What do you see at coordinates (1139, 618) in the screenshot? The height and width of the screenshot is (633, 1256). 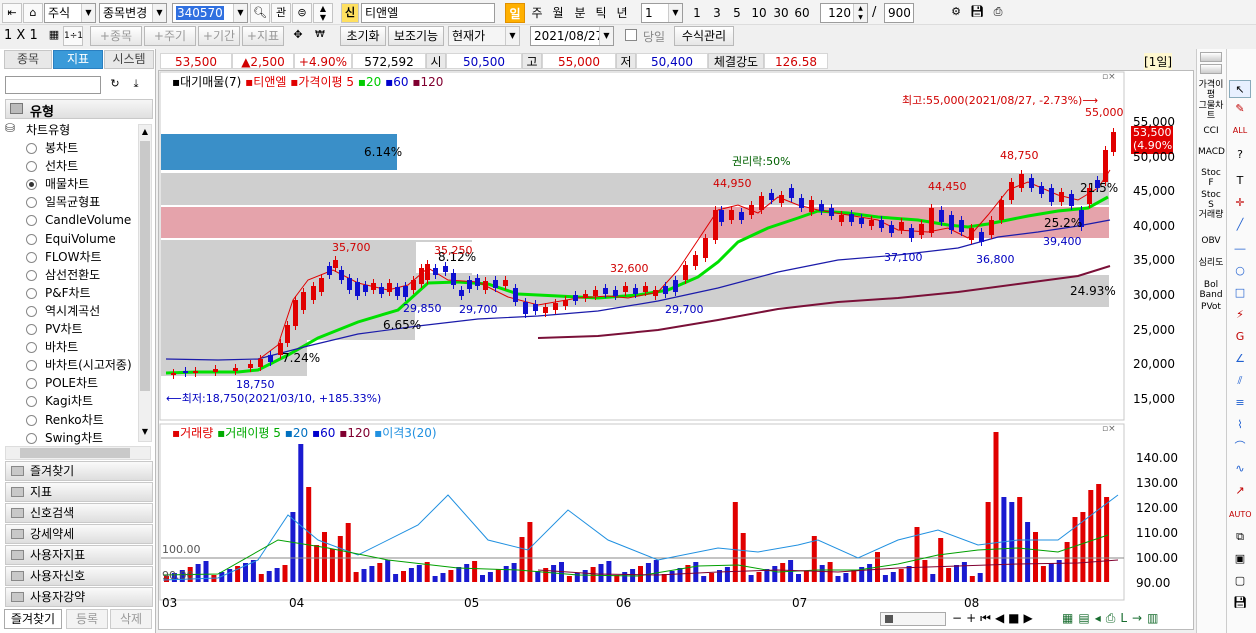 I see `right-icon: →` at bounding box center [1139, 618].